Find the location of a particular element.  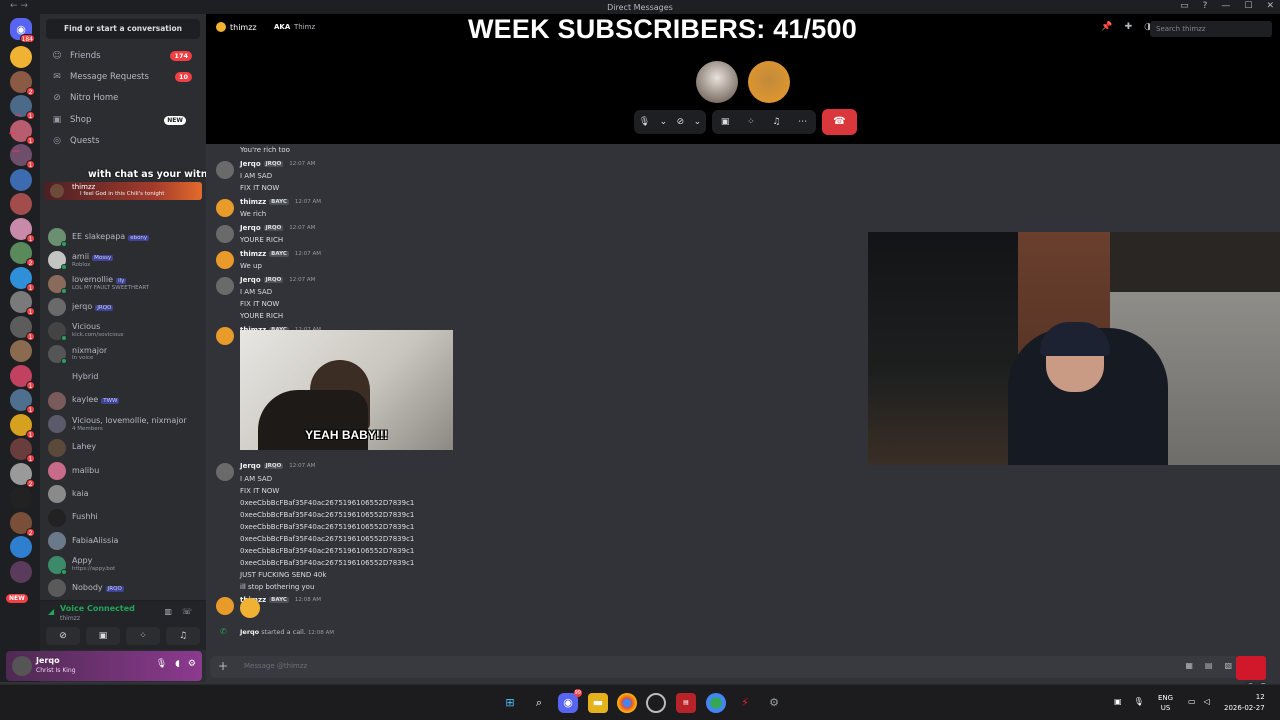

nav-message-requests: ✉ Message Requests 10 is located at coordinates (123, 77).